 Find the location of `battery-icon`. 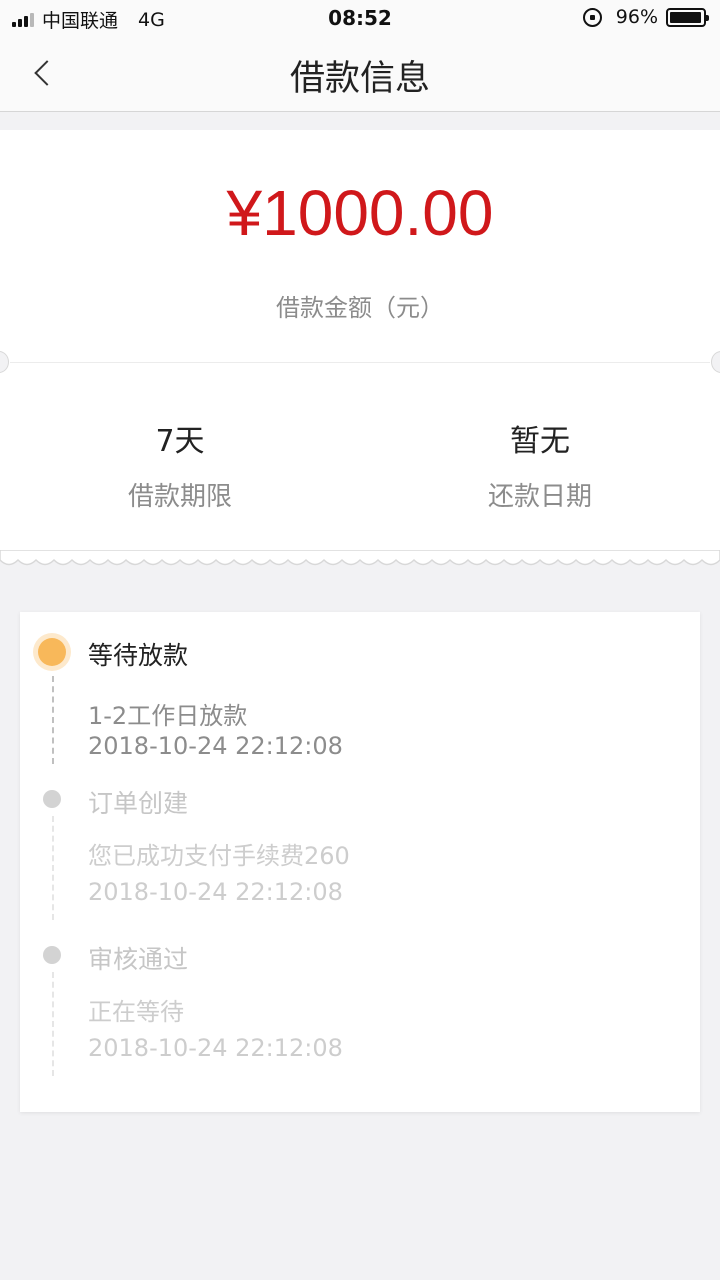

battery-icon is located at coordinates (687, 17).